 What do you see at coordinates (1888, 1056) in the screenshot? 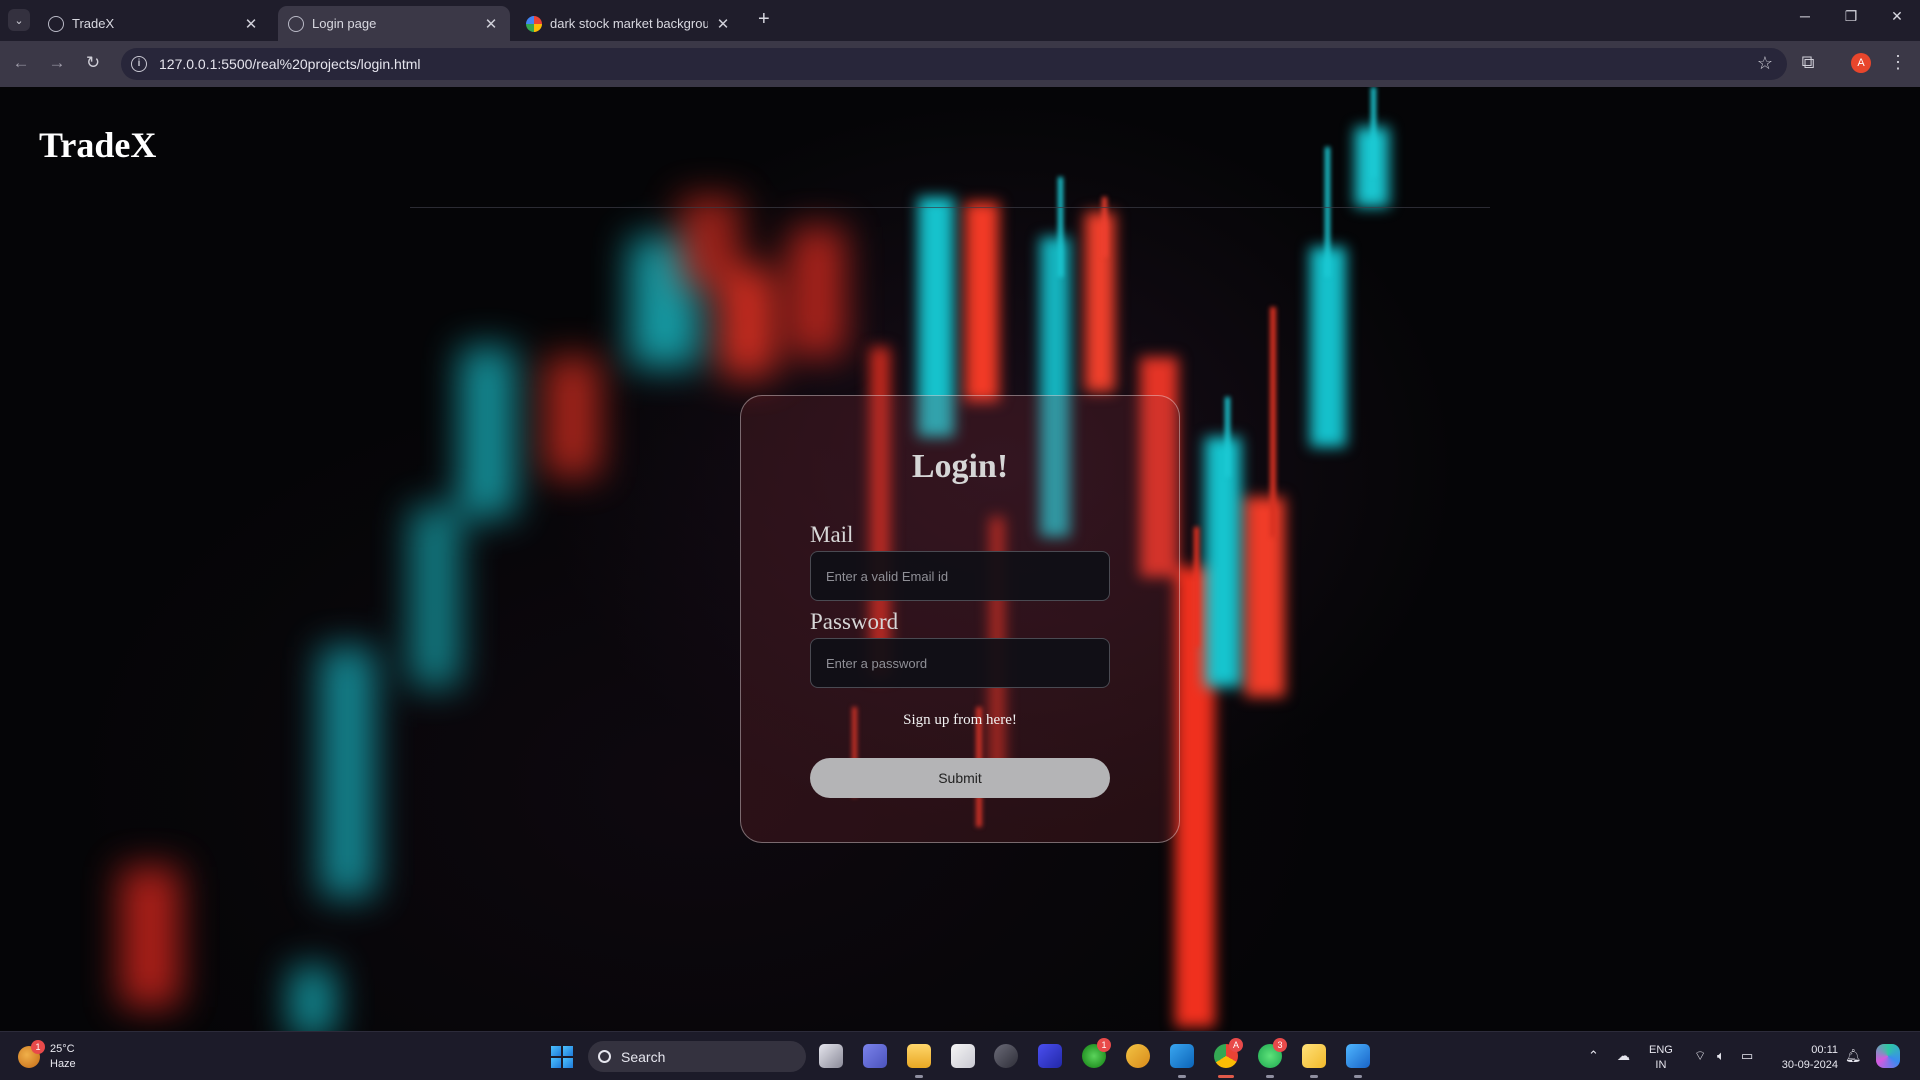
I see `copilot-icon` at bounding box center [1888, 1056].